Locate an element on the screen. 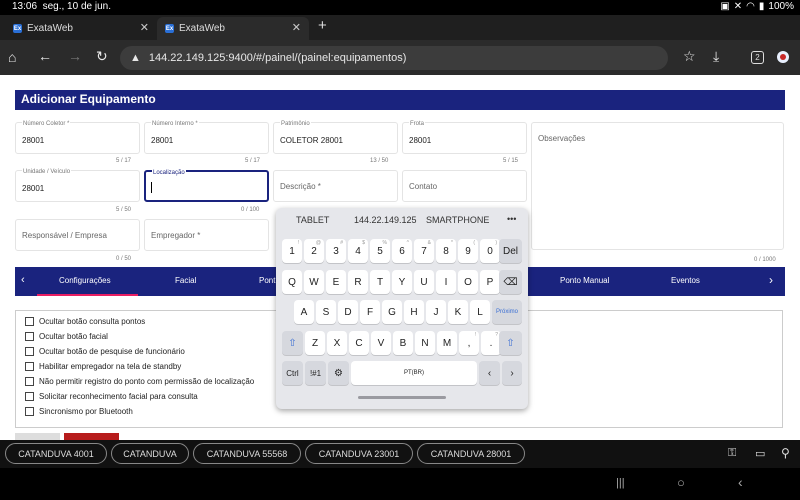  keyboard-handle is located at coordinates (402, 397).